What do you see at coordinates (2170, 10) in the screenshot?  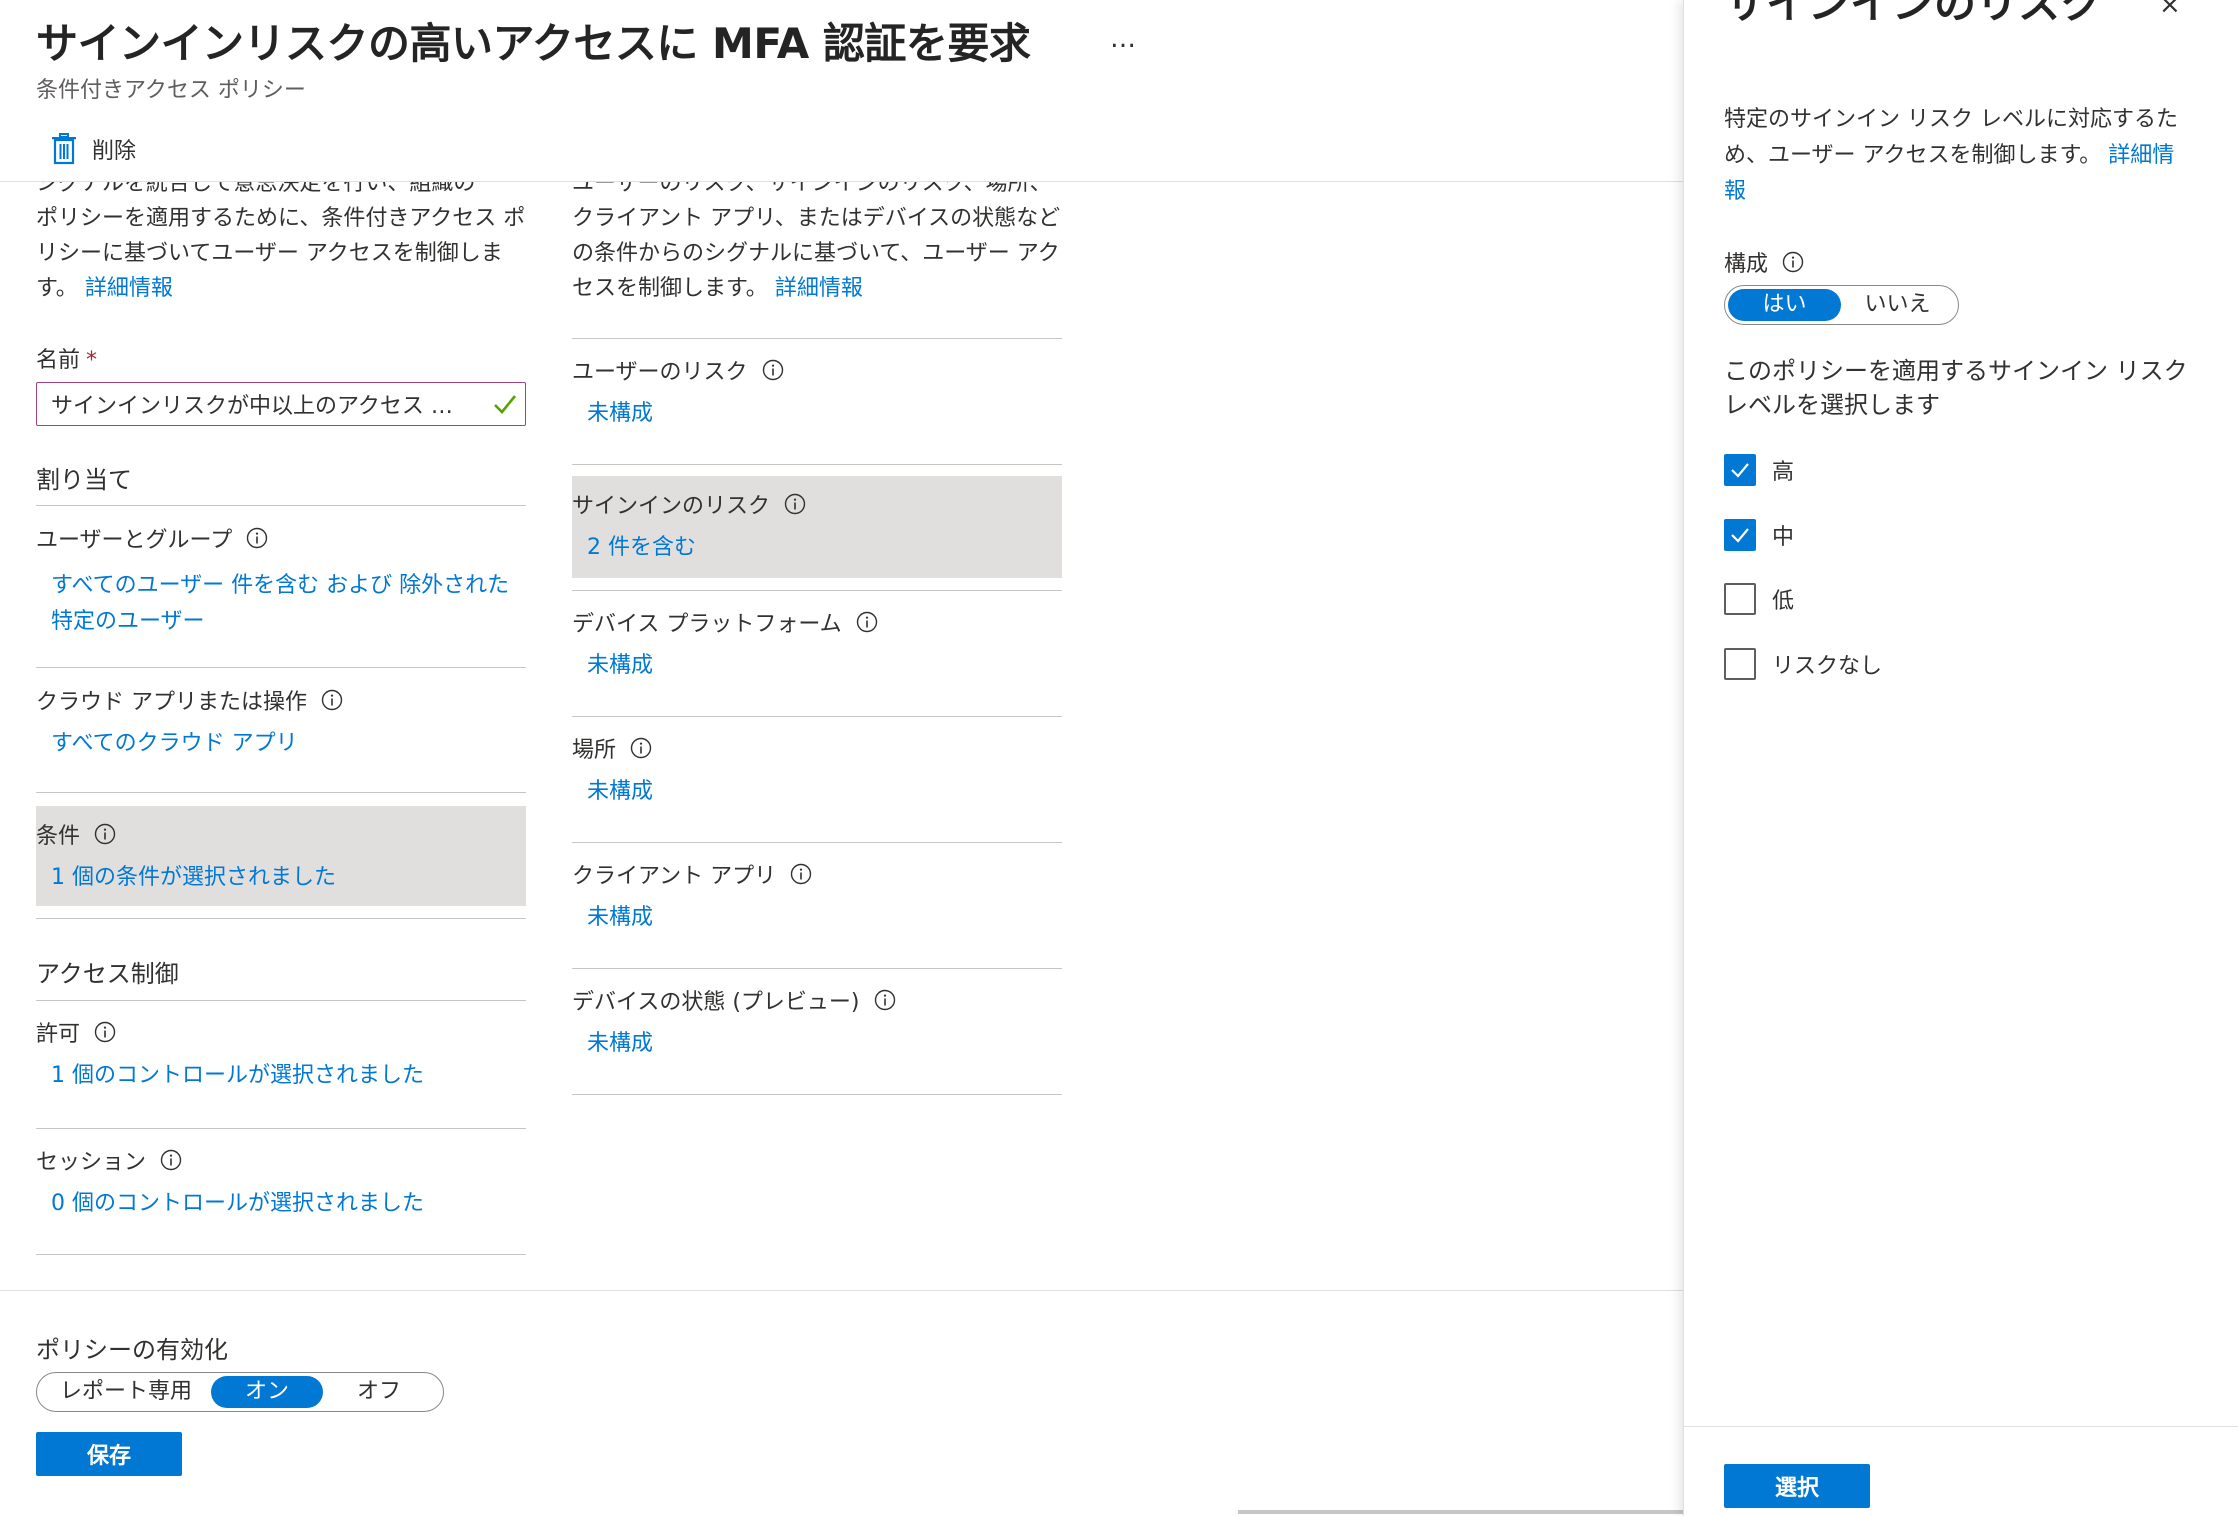 I see `close-icon: ×` at bounding box center [2170, 10].